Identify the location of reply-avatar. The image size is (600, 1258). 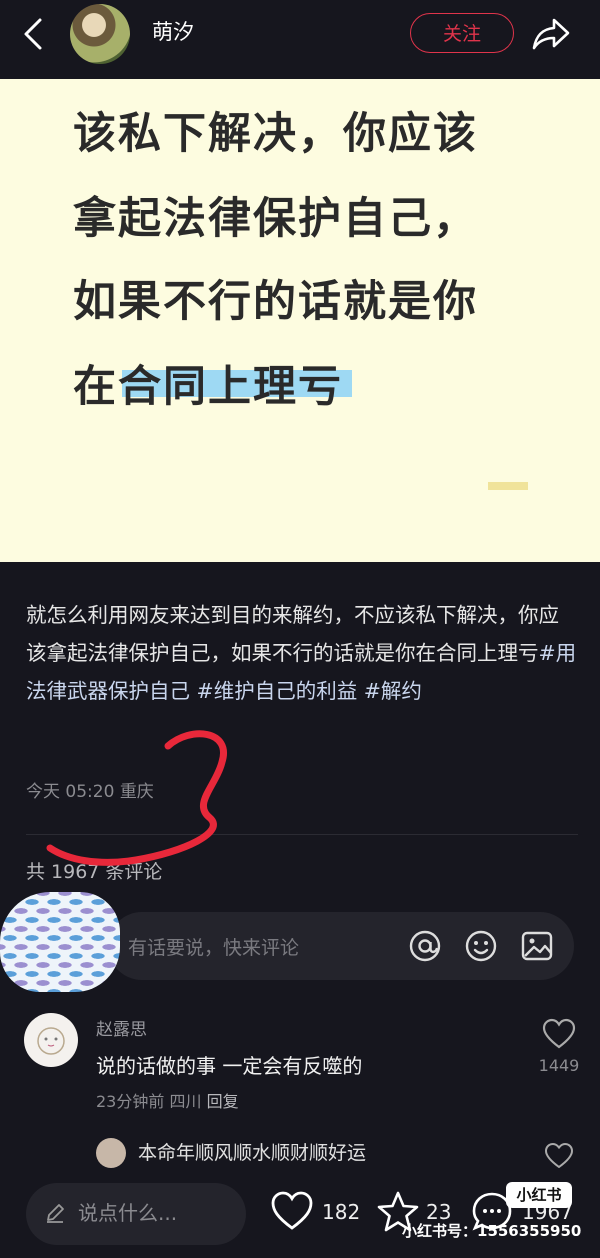
(111, 1153).